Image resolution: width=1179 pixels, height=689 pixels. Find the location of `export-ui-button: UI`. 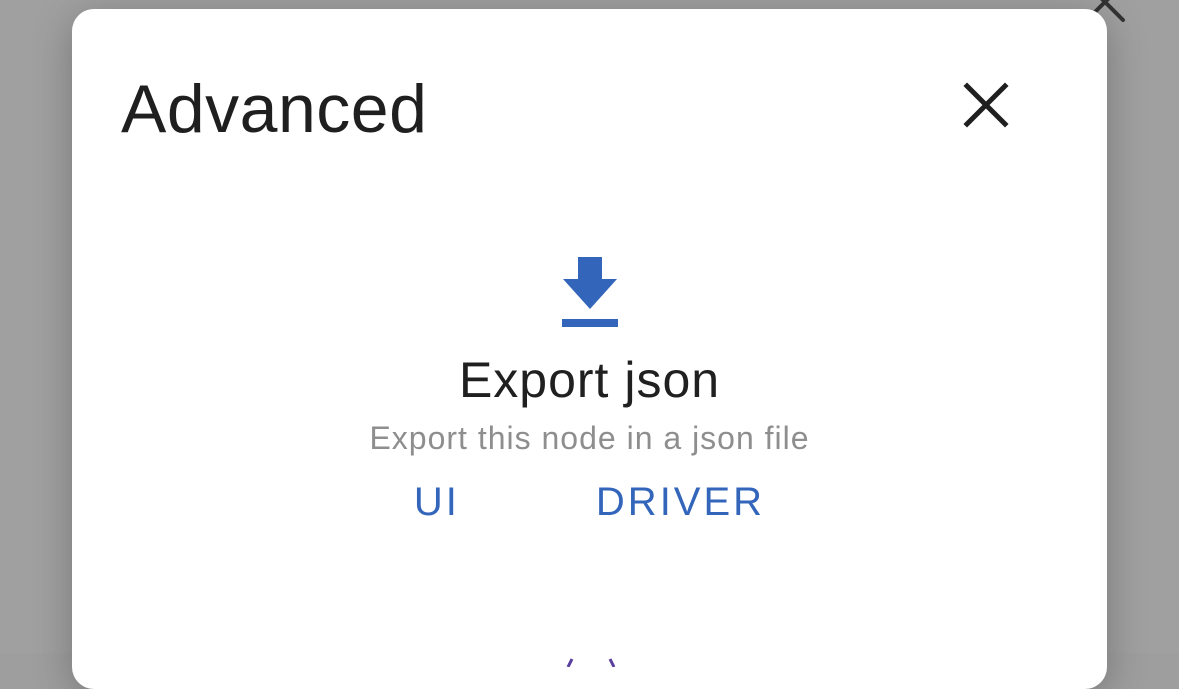

export-ui-button: UI is located at coordinates (437, 502).